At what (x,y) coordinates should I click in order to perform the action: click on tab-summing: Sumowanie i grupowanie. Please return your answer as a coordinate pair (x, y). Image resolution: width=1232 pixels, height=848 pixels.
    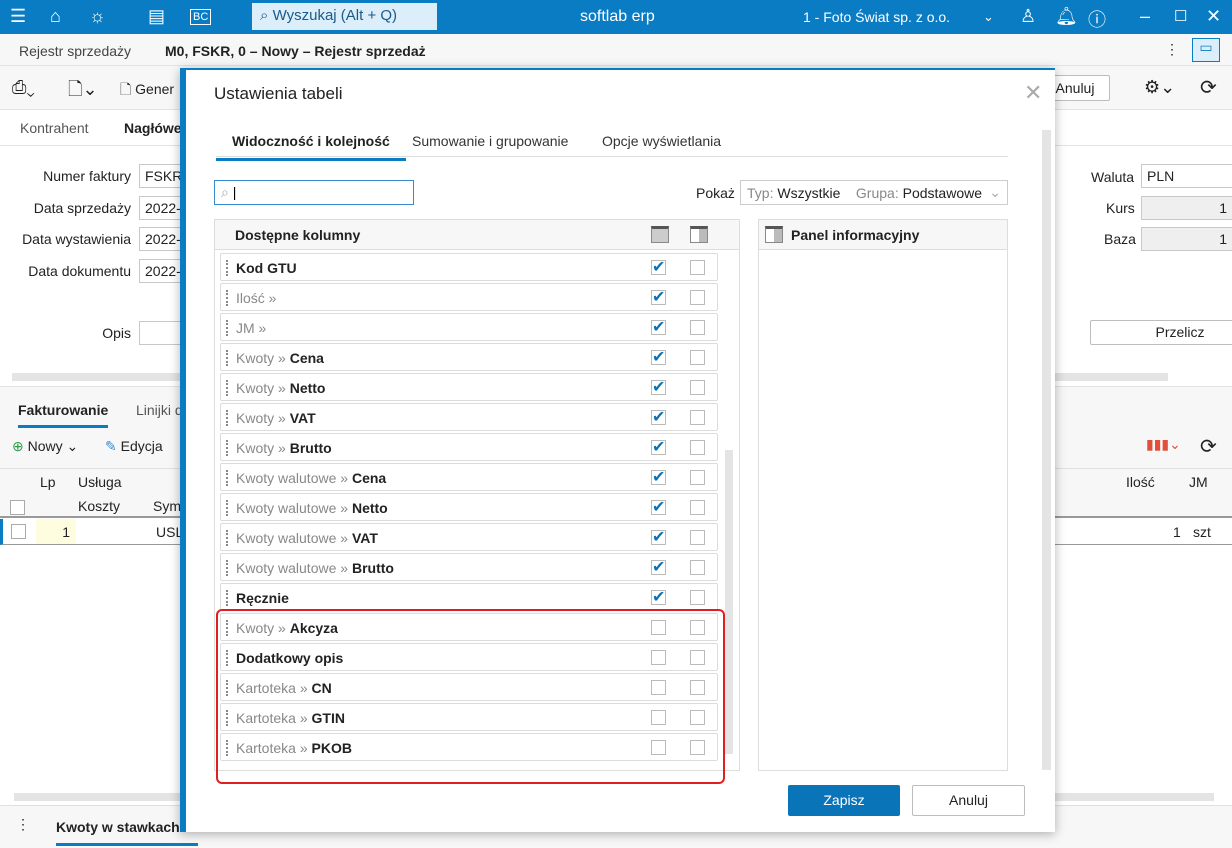
    Looking at the image, I should click on (490, 141).